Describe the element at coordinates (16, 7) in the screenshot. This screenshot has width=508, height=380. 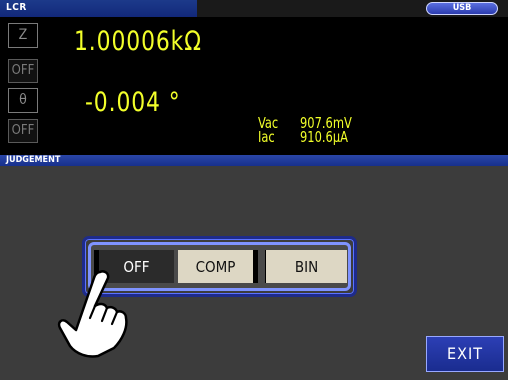
I see `screen-title: LCR` at that location.